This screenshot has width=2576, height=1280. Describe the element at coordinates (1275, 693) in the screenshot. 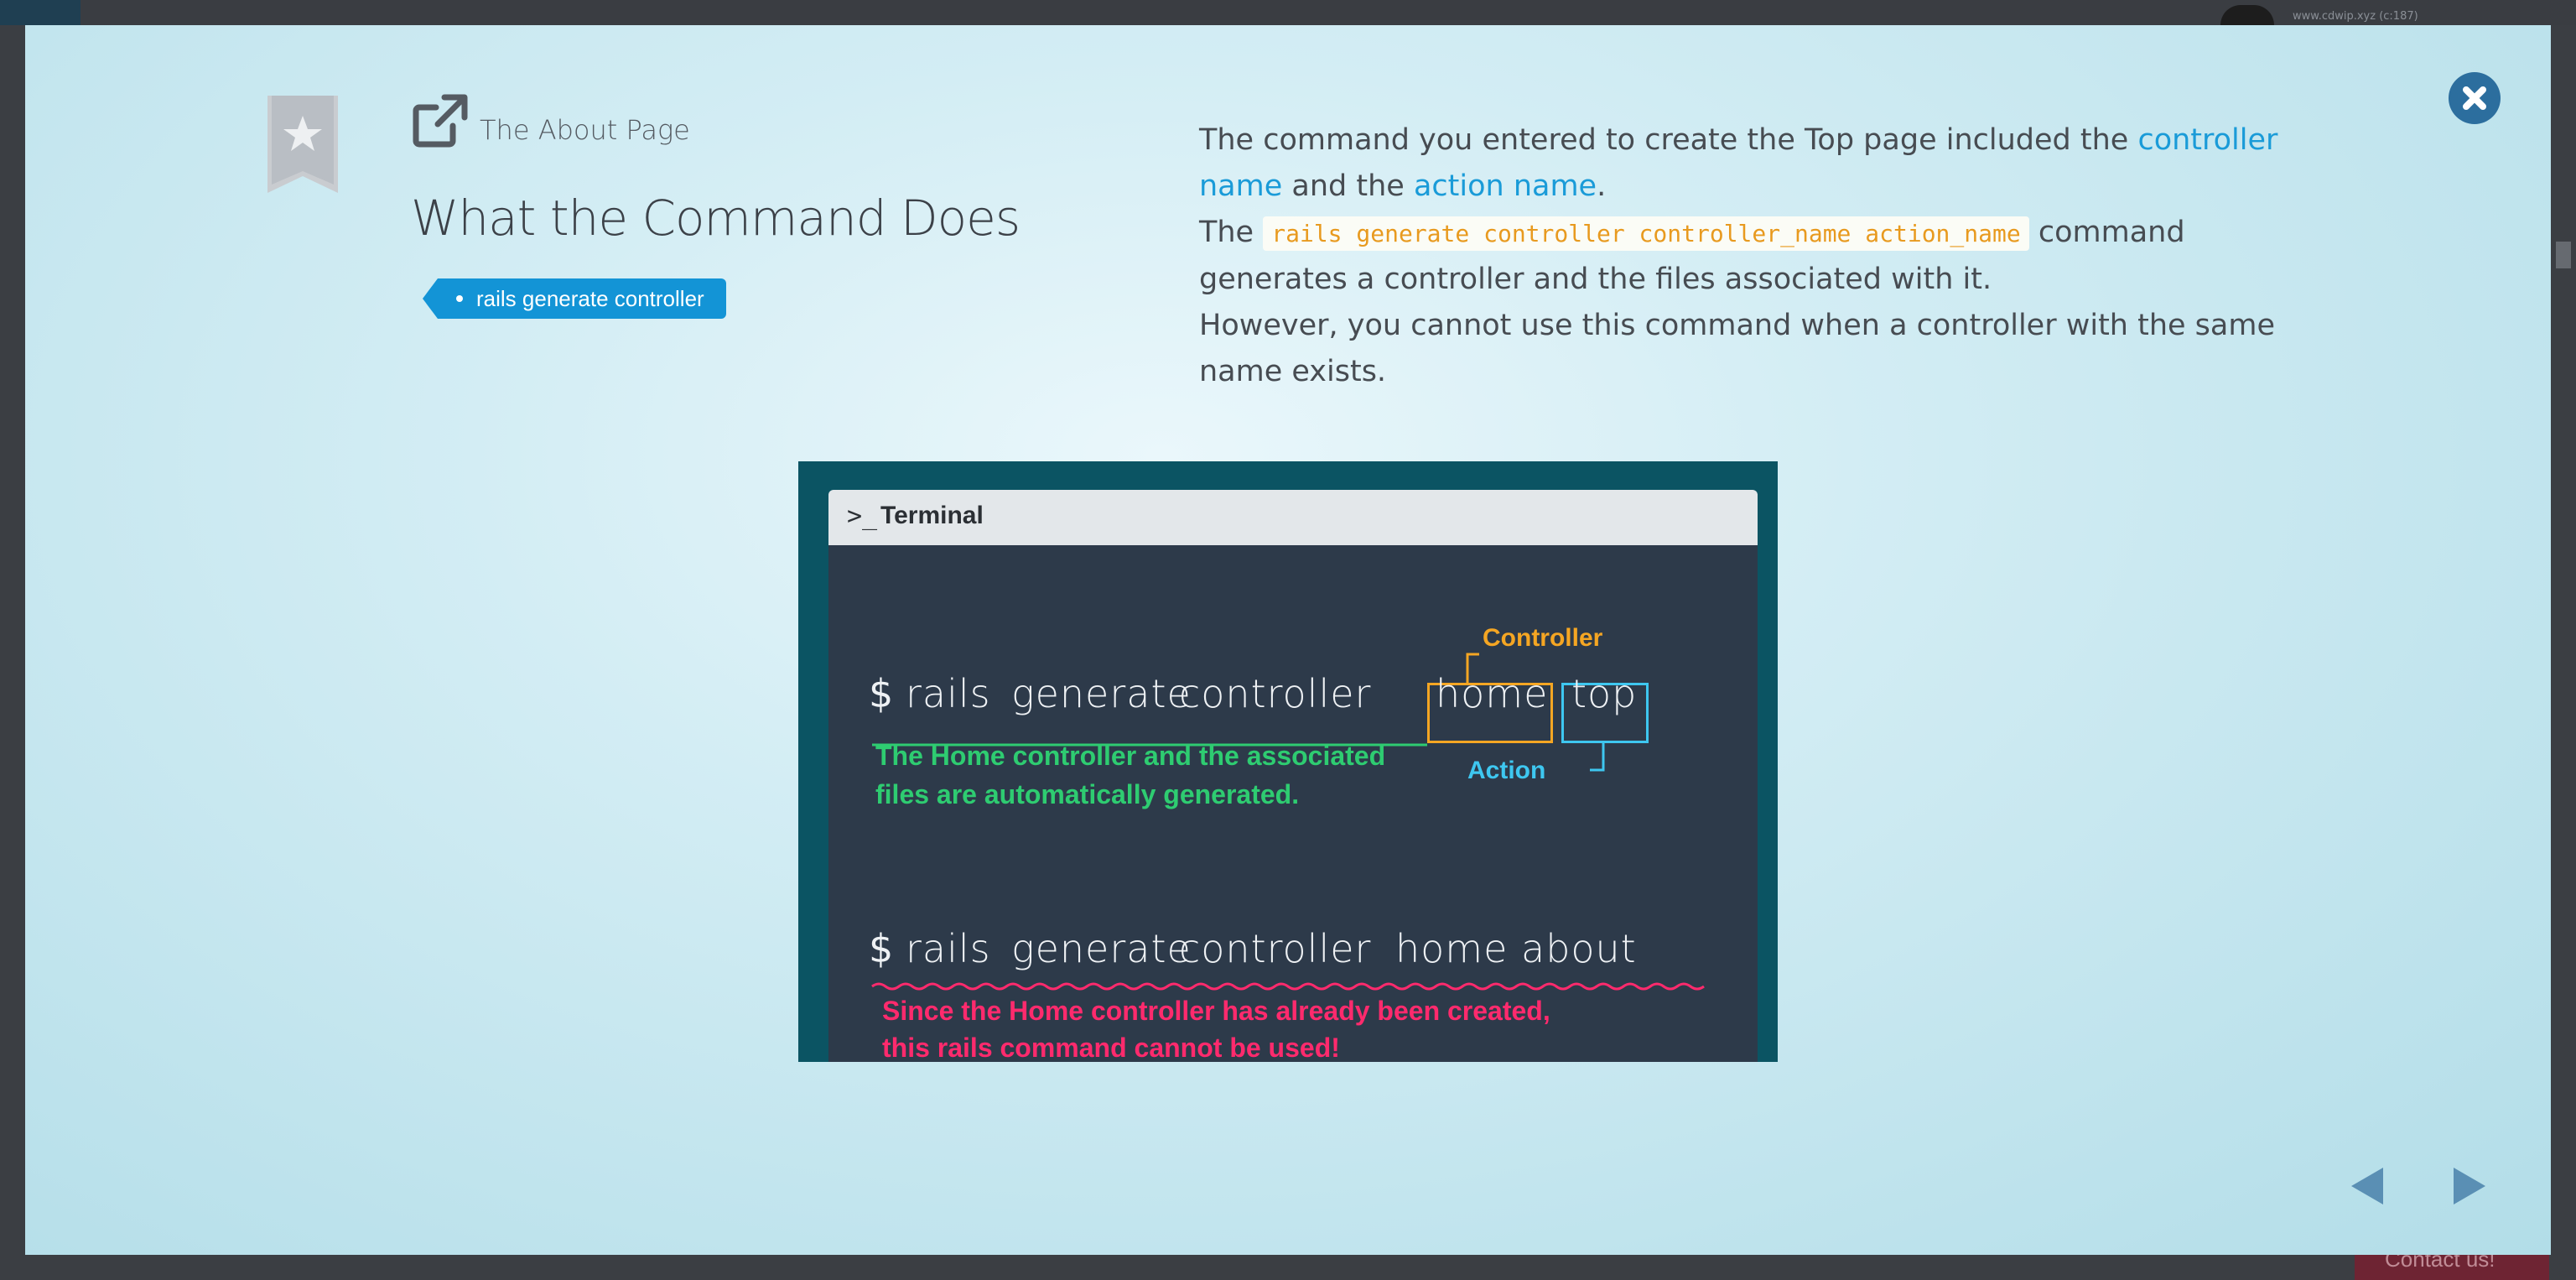

I see `cmd1-word: controller` at that location.